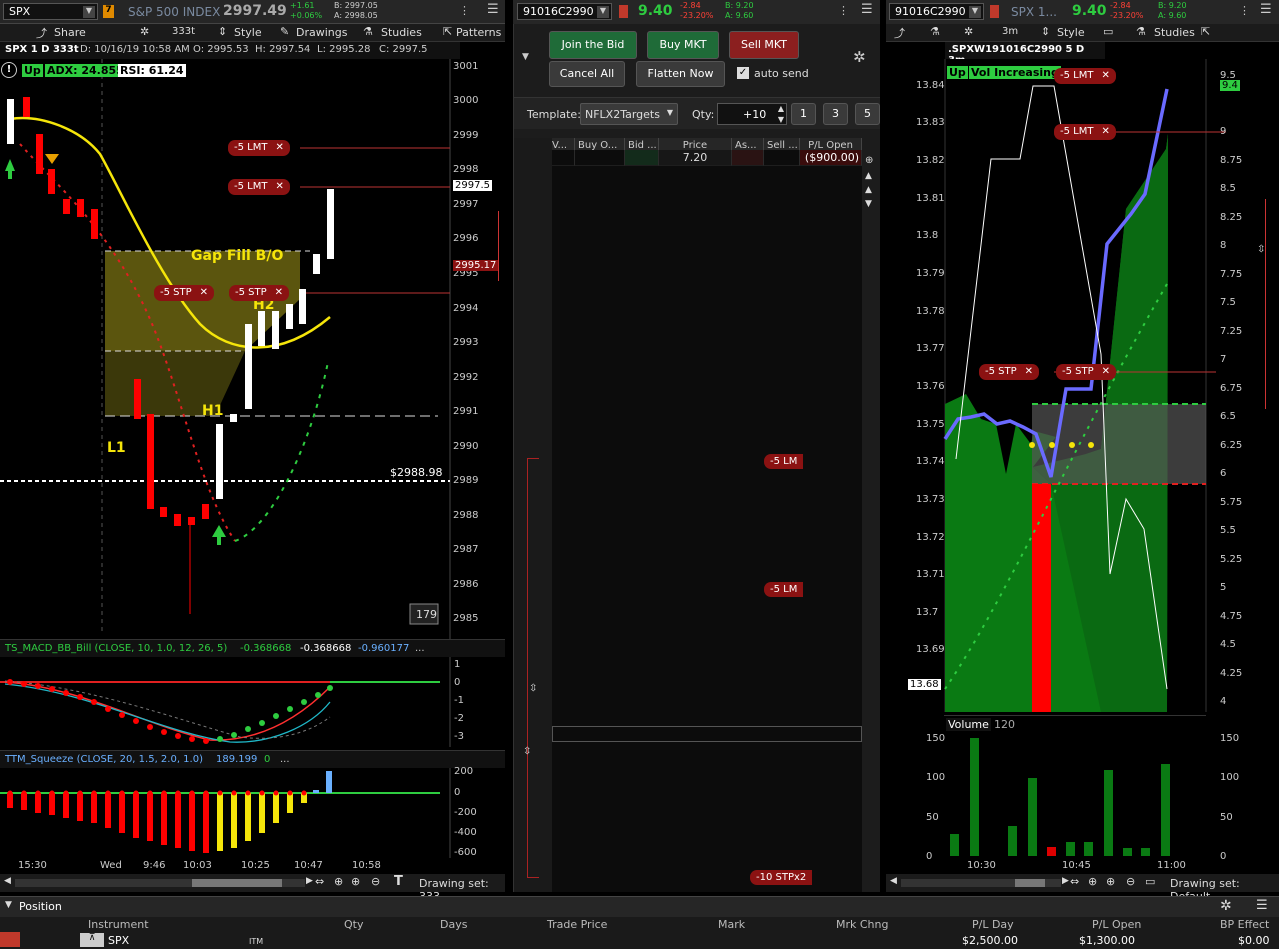 The image size is (1279, 949). I want to click on decrement-icon: ▼, so click(781, 119).